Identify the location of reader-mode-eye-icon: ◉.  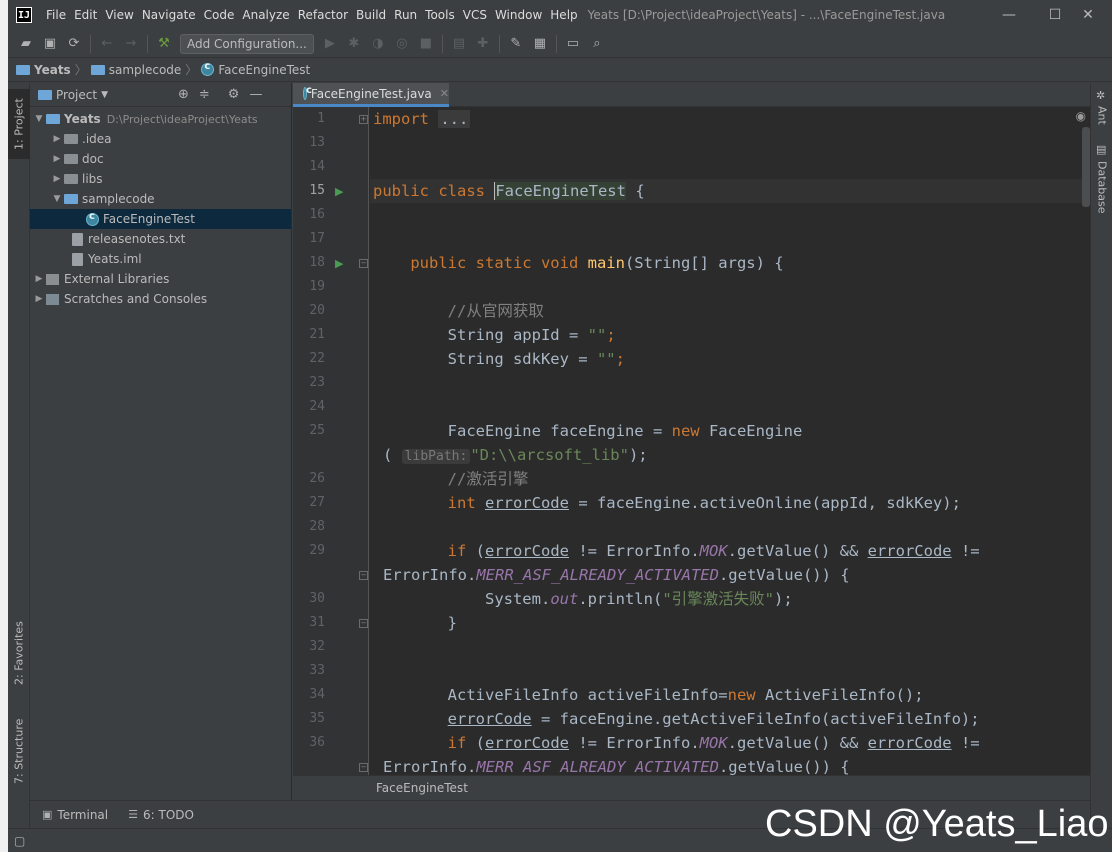
(1081, 116).